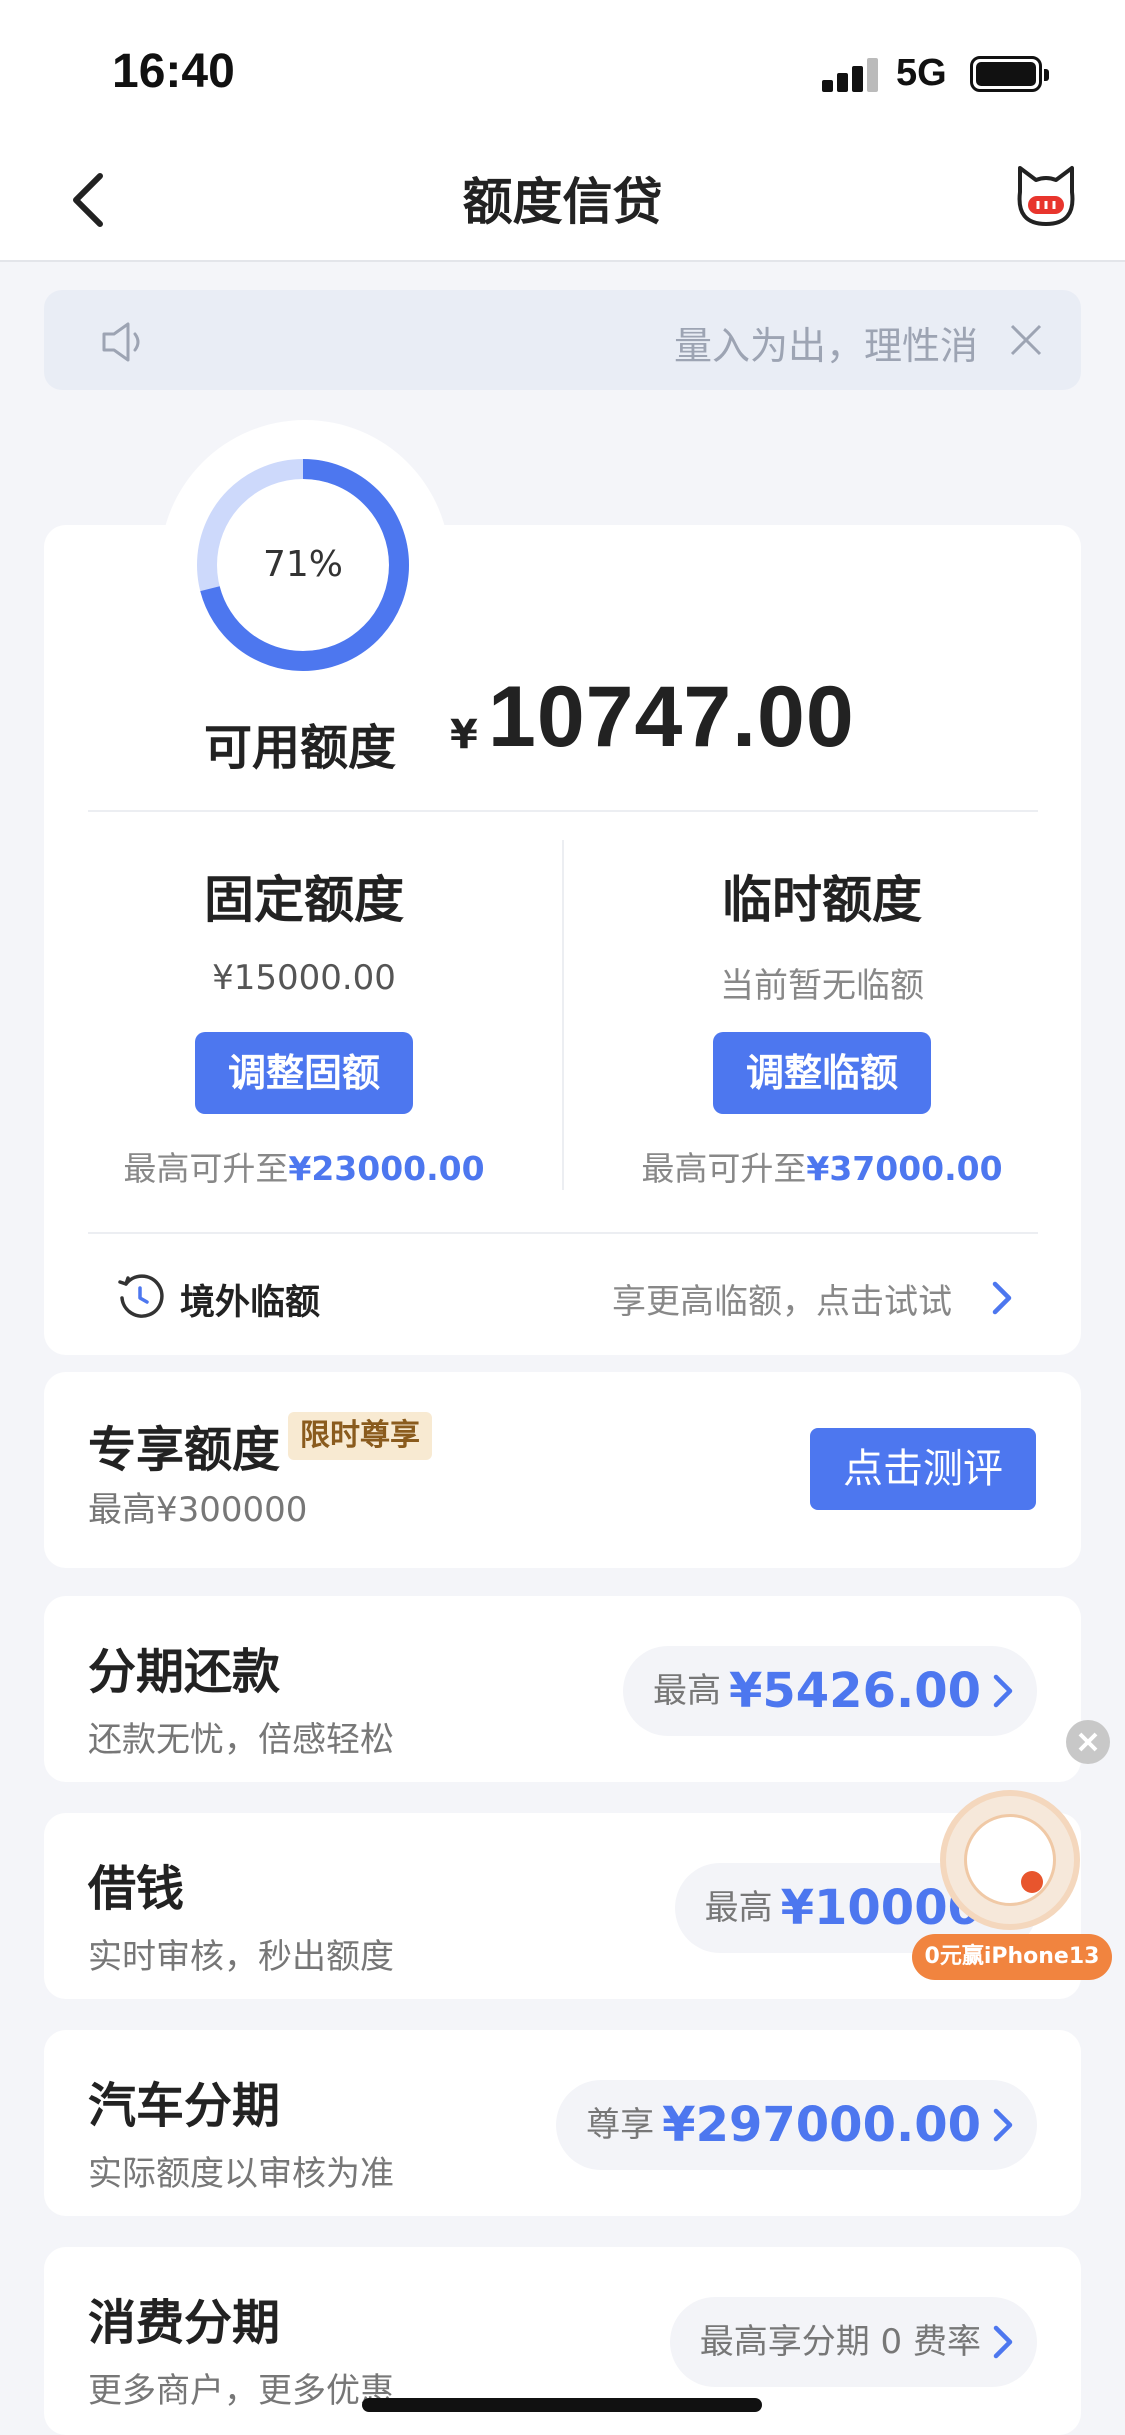 This screenshot has width=1125, height=2435. Describe the element at coordinates (921, 73) in the screenshot. I see `network-type: 5G` at that location.